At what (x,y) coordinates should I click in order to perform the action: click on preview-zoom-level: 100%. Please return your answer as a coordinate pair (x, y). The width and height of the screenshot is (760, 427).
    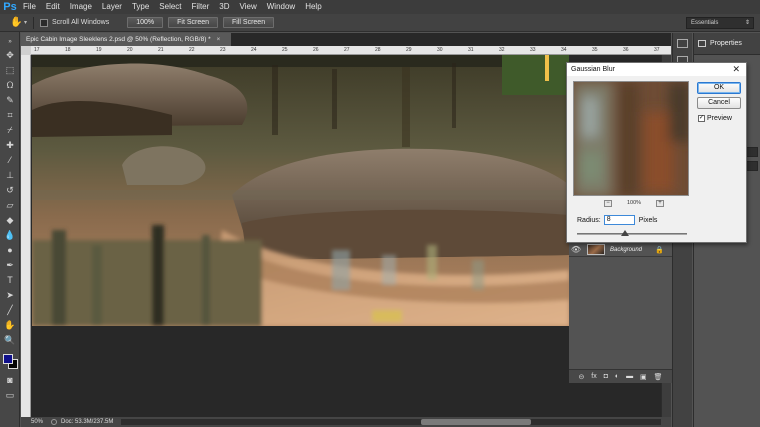
    Looking at the image, I should click on (634, 203).